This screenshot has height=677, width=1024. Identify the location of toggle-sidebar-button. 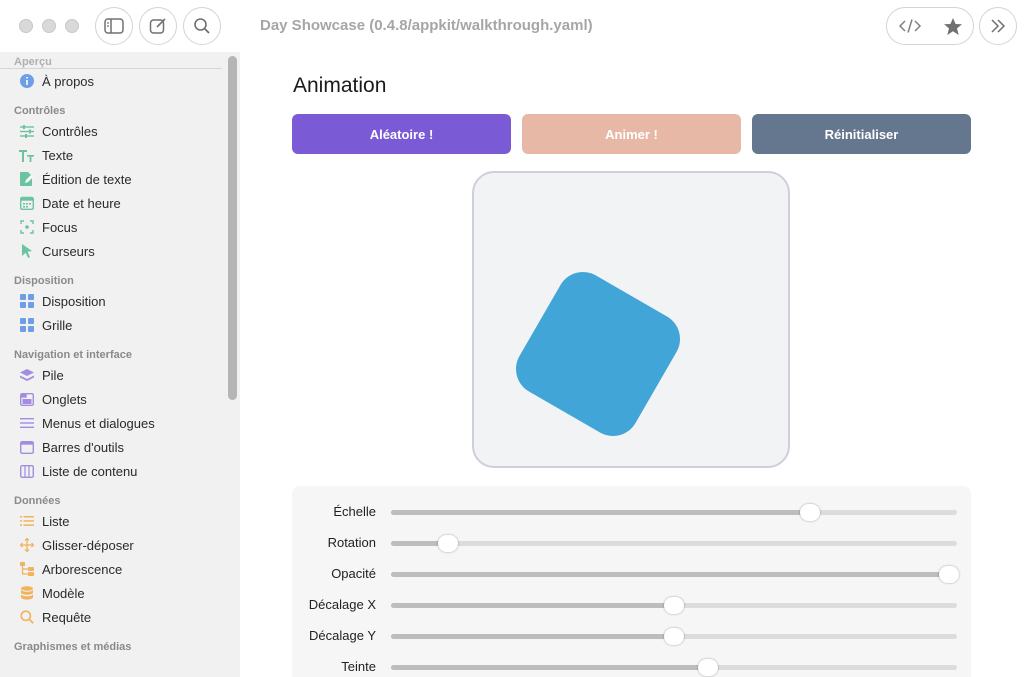
(114, 26).